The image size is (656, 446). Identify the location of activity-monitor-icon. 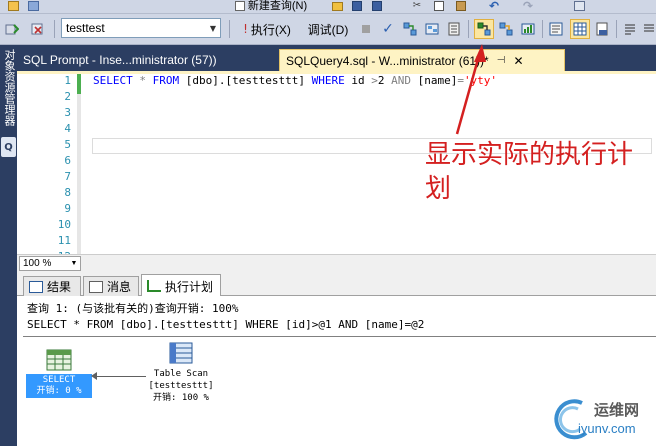
(579, 6).